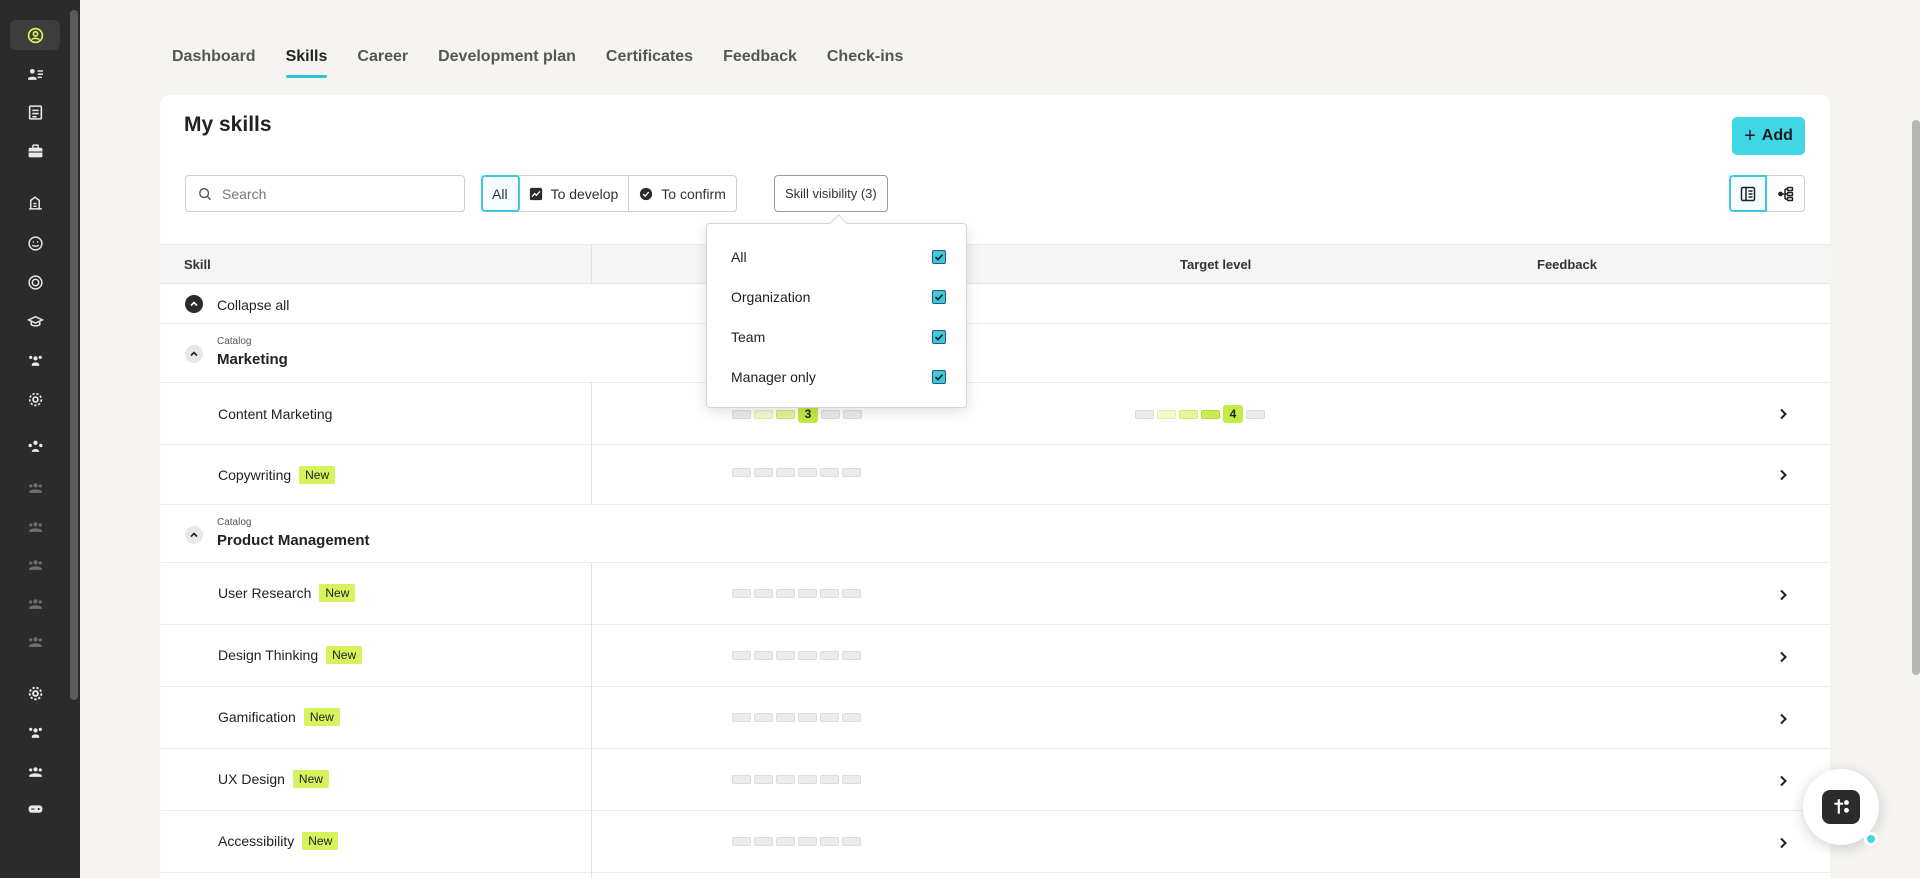 Image resolution: width=1920 pixels, height=878 pixels. I want to click on sidebar-document-icon, so click(35, 112).